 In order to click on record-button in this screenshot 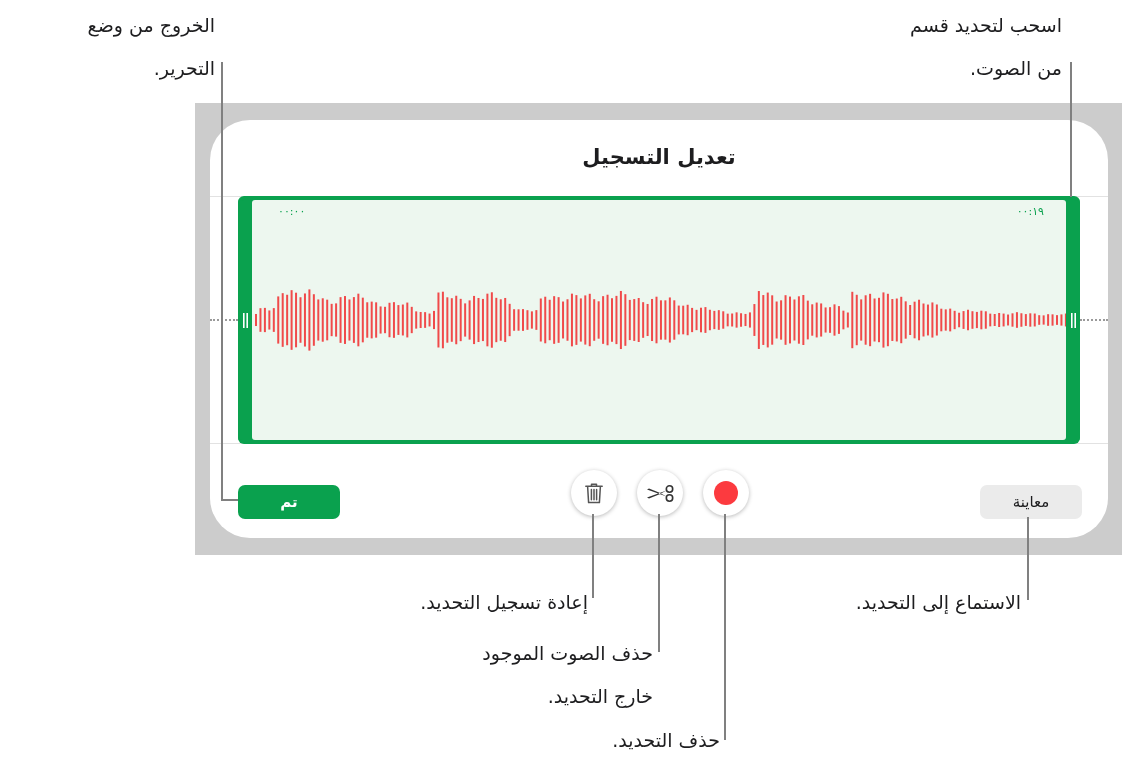, I will do `click(726, 493)`.